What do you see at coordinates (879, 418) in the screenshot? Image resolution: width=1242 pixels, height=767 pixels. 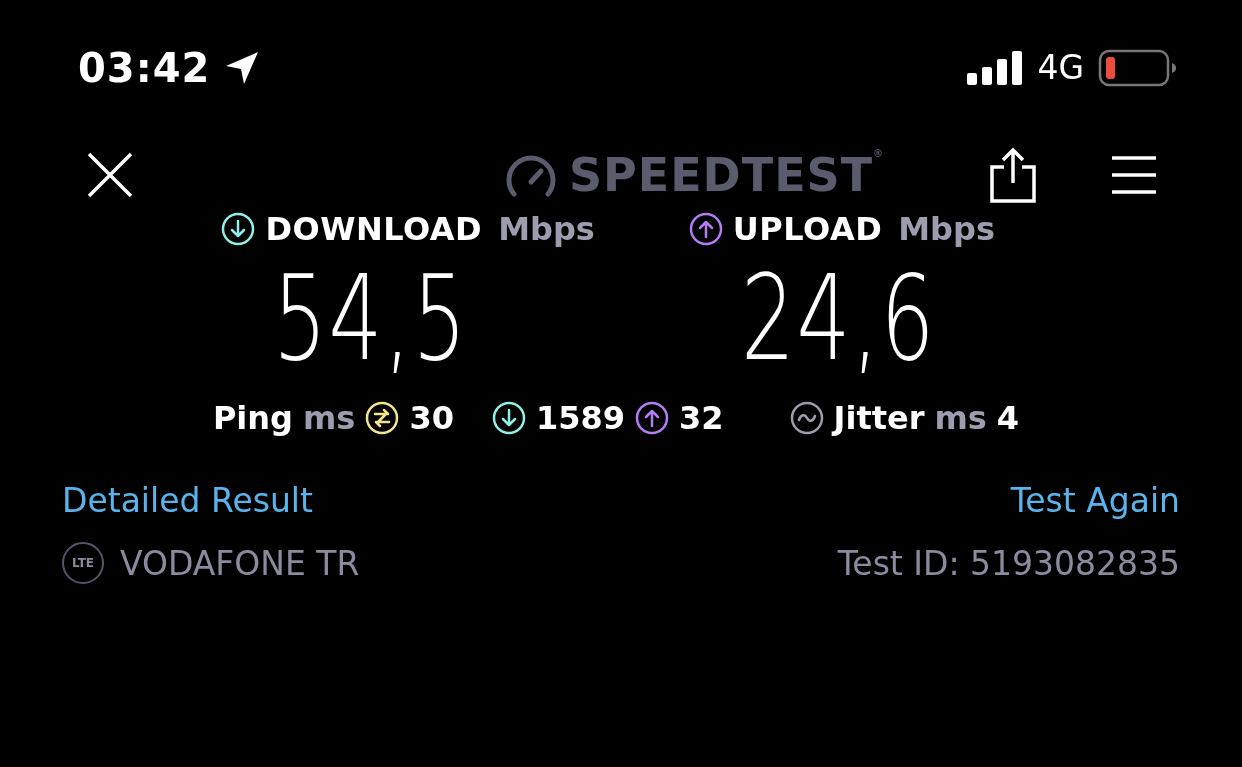 I see `jitter-label: Jitter` at bounding box center [879, 418].